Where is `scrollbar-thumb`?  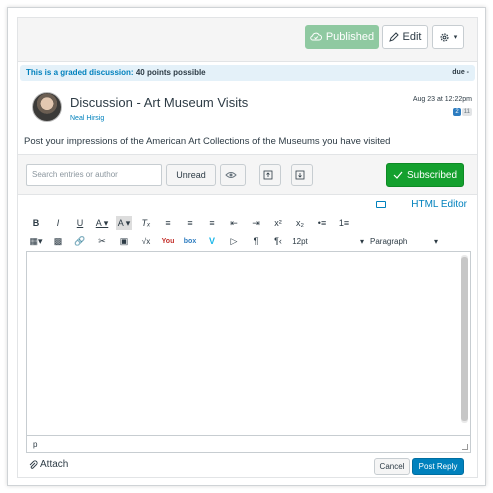
scrollbar-thumb is located at coordinates (464, 339).